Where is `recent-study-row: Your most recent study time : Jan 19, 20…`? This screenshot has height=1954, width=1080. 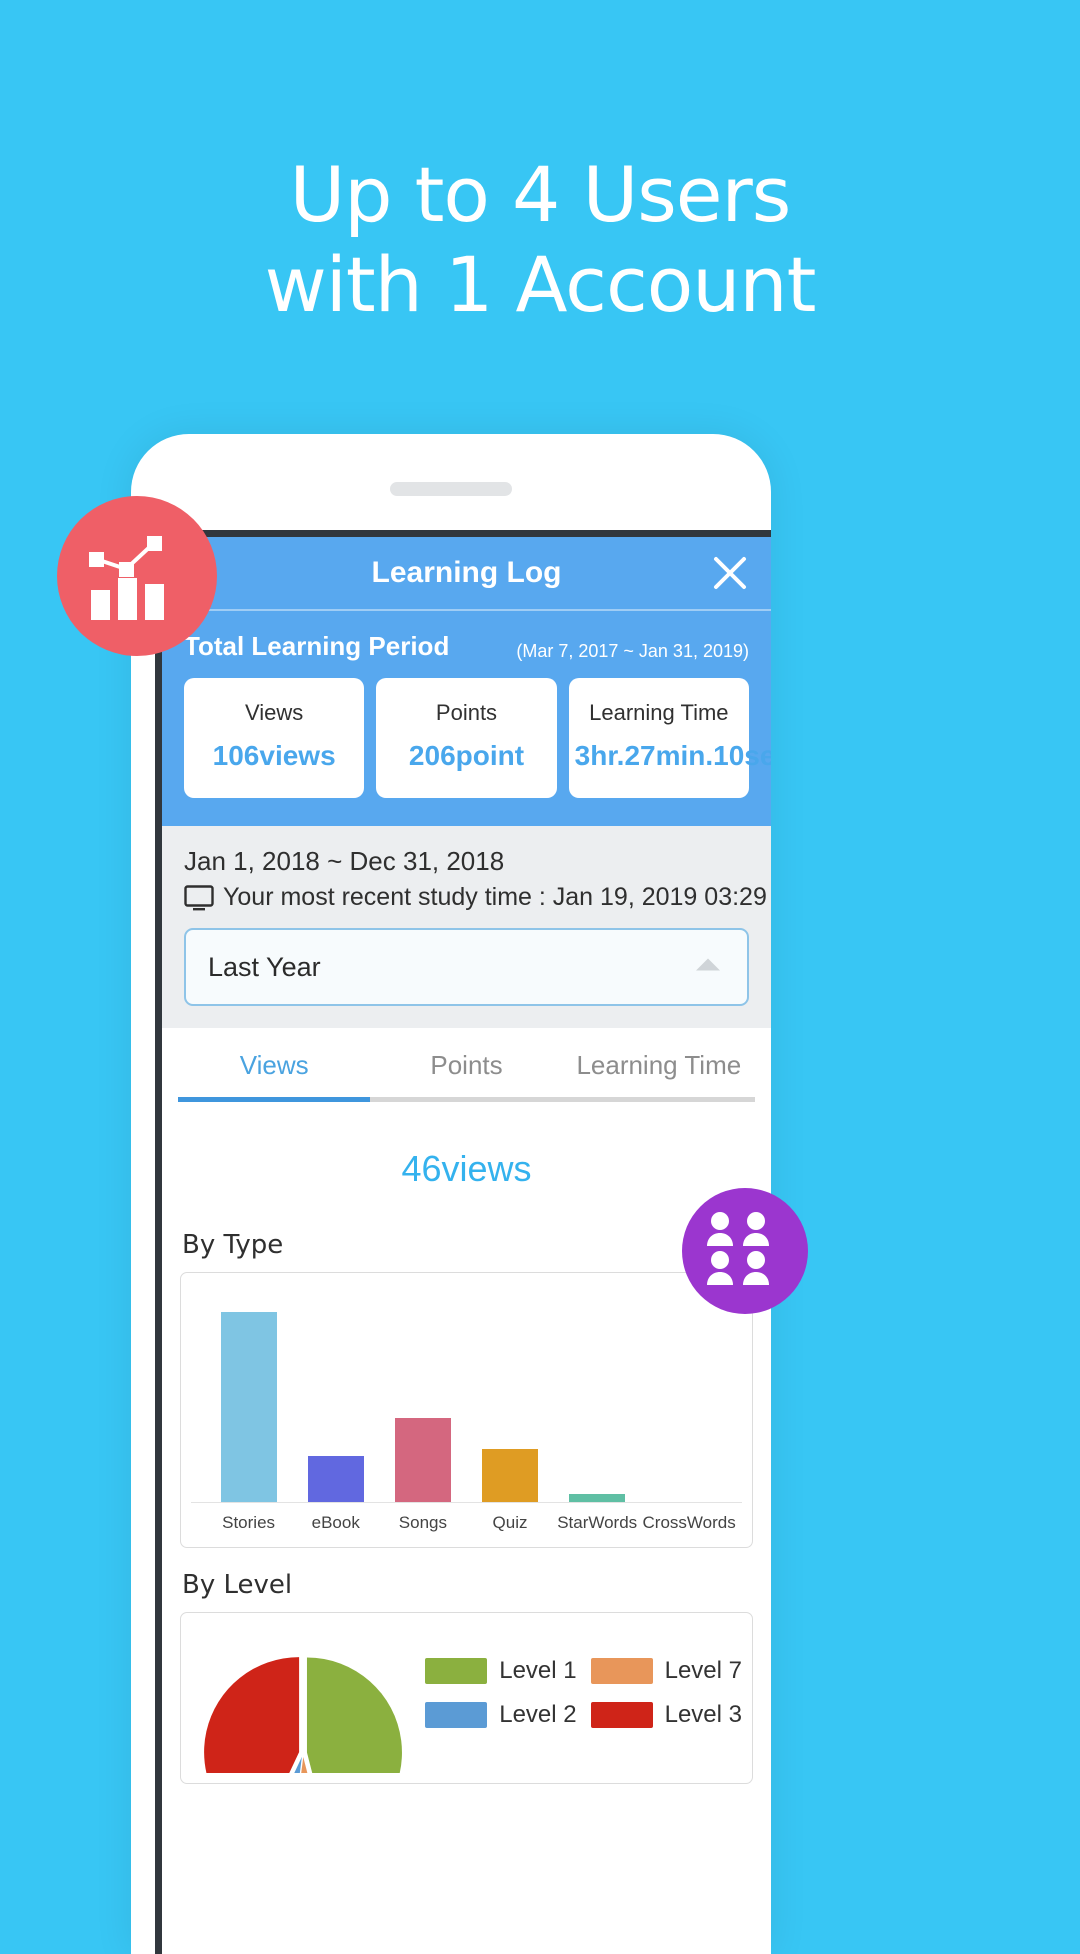 recent-study-row: Your most recent study time : Jan 19, 20… is located at coordinates (475, 897).